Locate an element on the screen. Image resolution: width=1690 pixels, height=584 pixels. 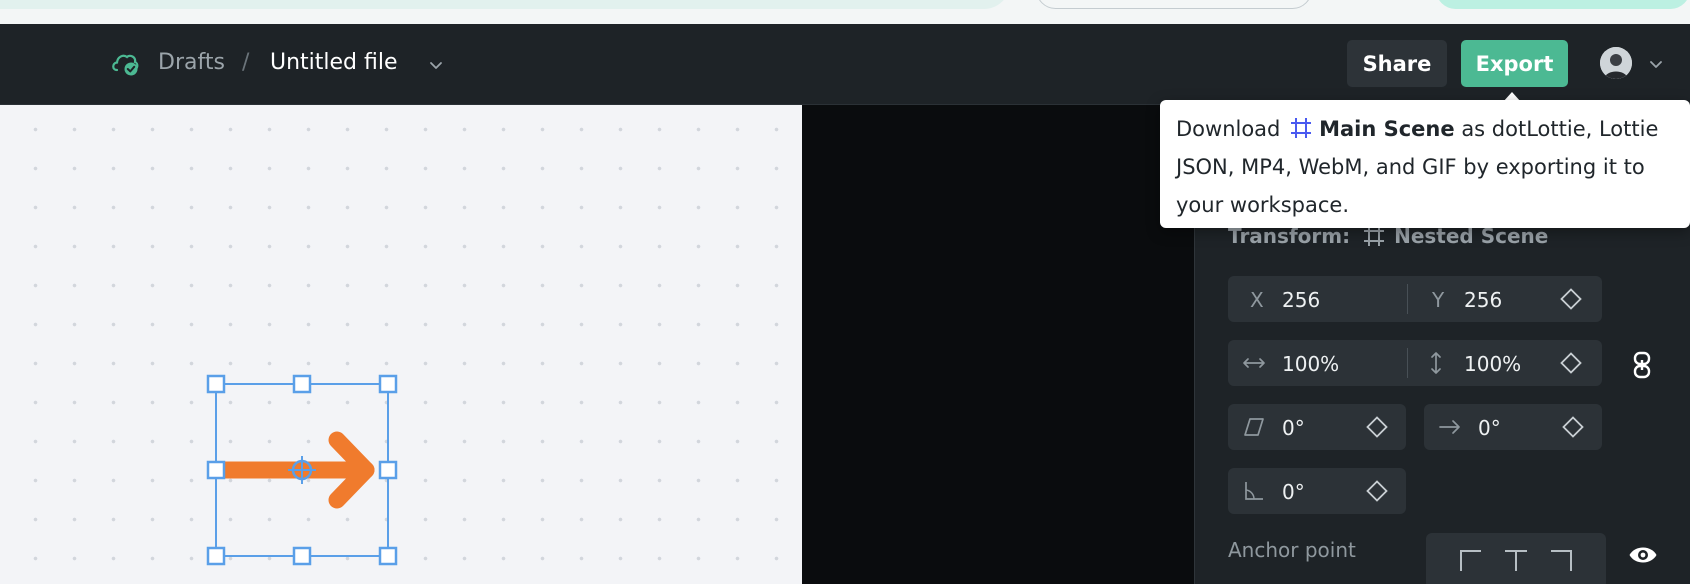
width-scale-input: 100% is located at coordinates (1310, 364).